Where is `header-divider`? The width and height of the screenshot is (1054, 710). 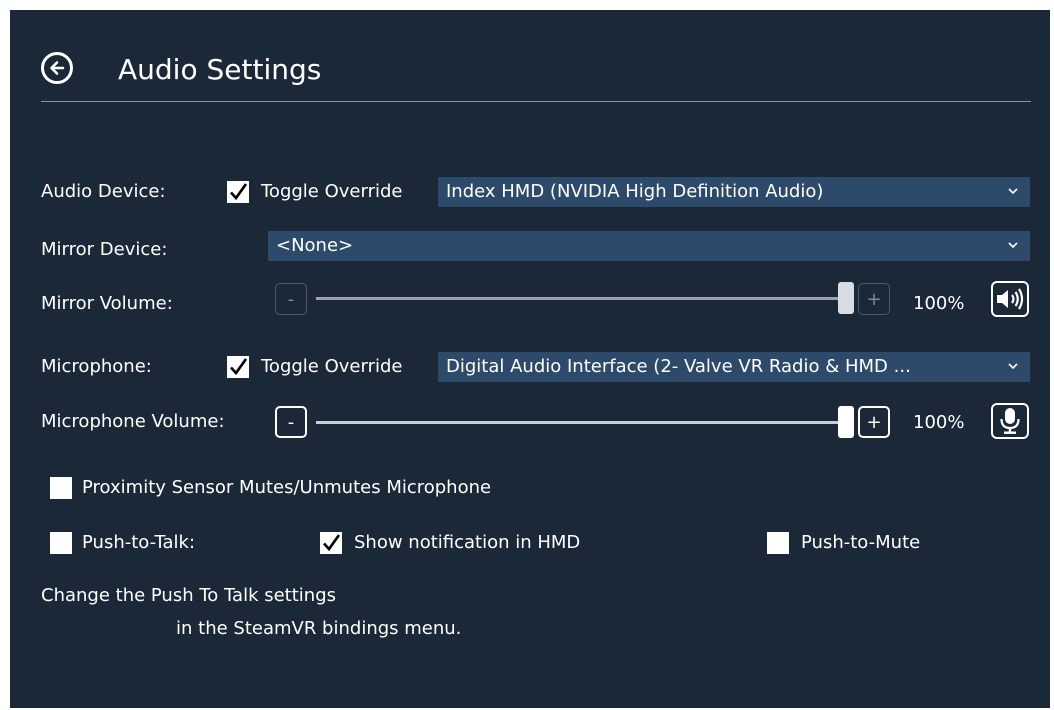 header-divider is located at coordinates (536, 101).